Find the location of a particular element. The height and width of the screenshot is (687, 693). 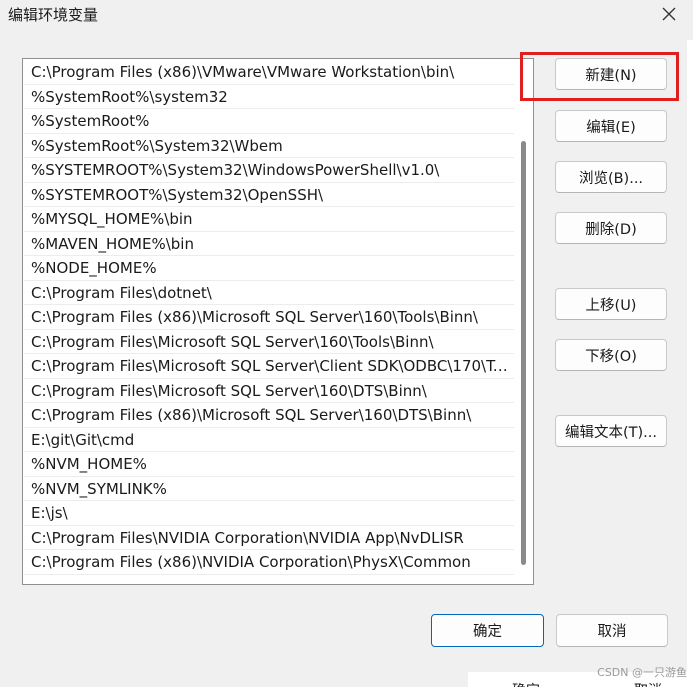

path-list-item: %NVM_SYMLINK% is located at coordinates (269, 489).